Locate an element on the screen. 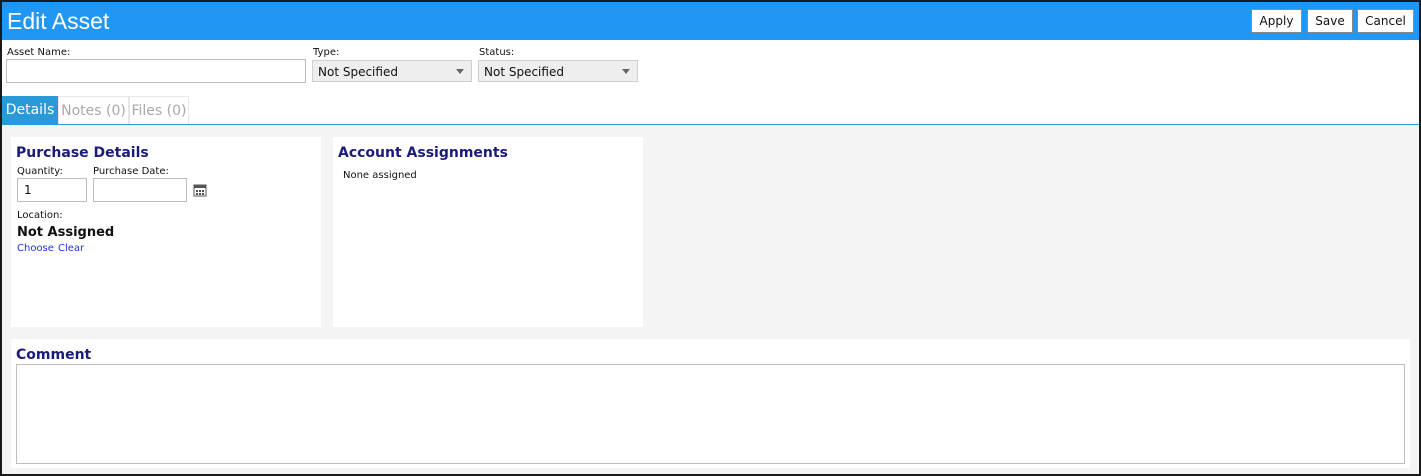  accounts-empty-text: None assigned is located at coordinates (380, 175).